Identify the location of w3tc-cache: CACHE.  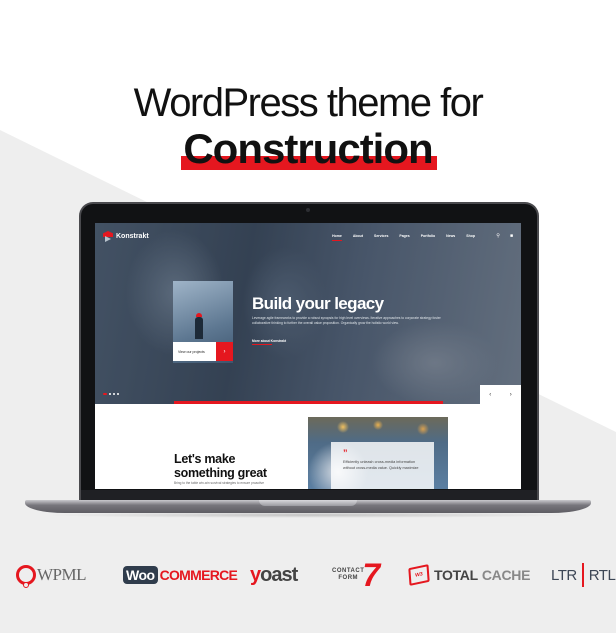
(506, 575).